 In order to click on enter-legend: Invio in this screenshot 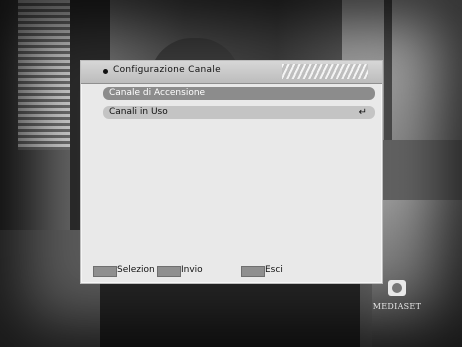, I will do `click(192, 270)`.